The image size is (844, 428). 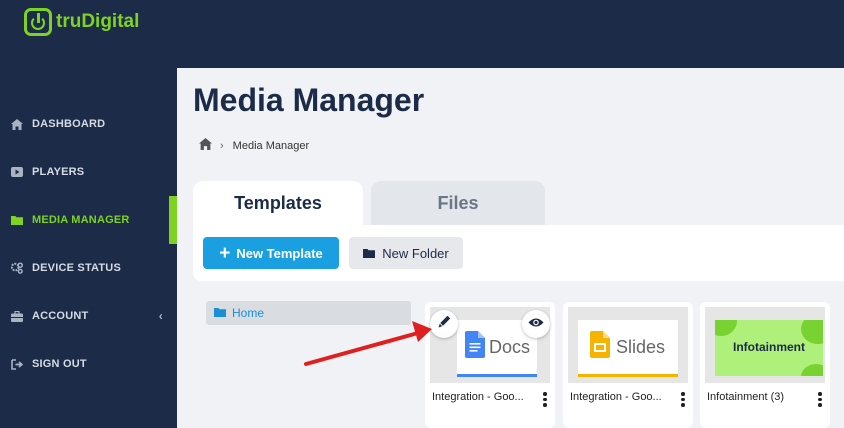 I want to click on sidebar-item-dashboard: DASHBOARD, so click(x=88, y=124).